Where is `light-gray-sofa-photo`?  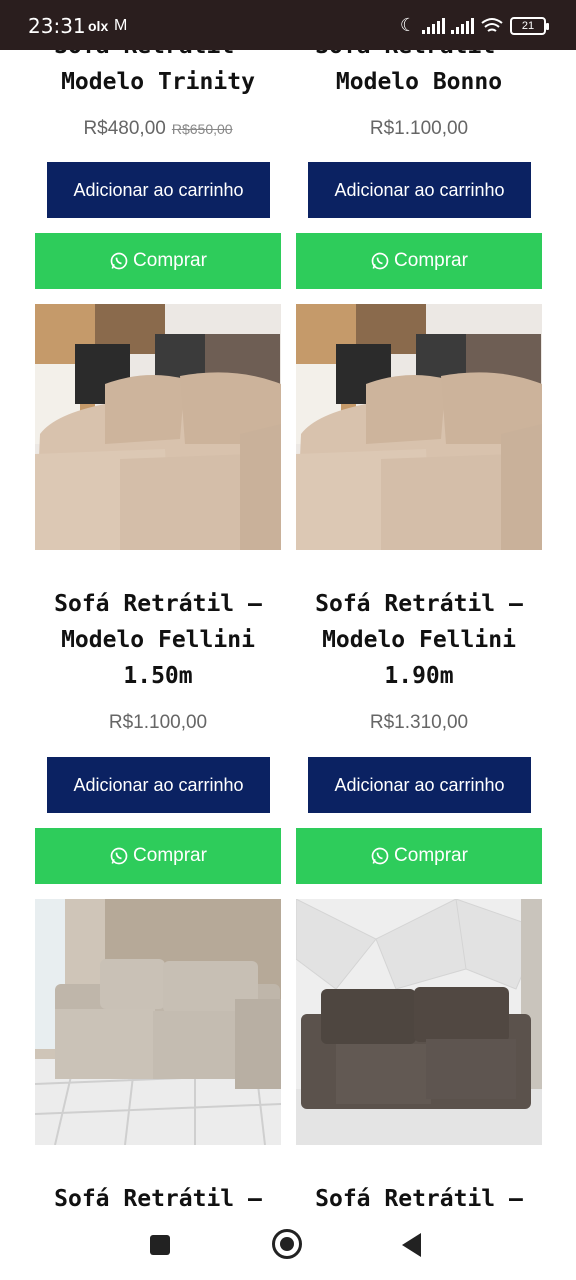
light-gray-sofa-photo is located at coordinates (158, 1022).